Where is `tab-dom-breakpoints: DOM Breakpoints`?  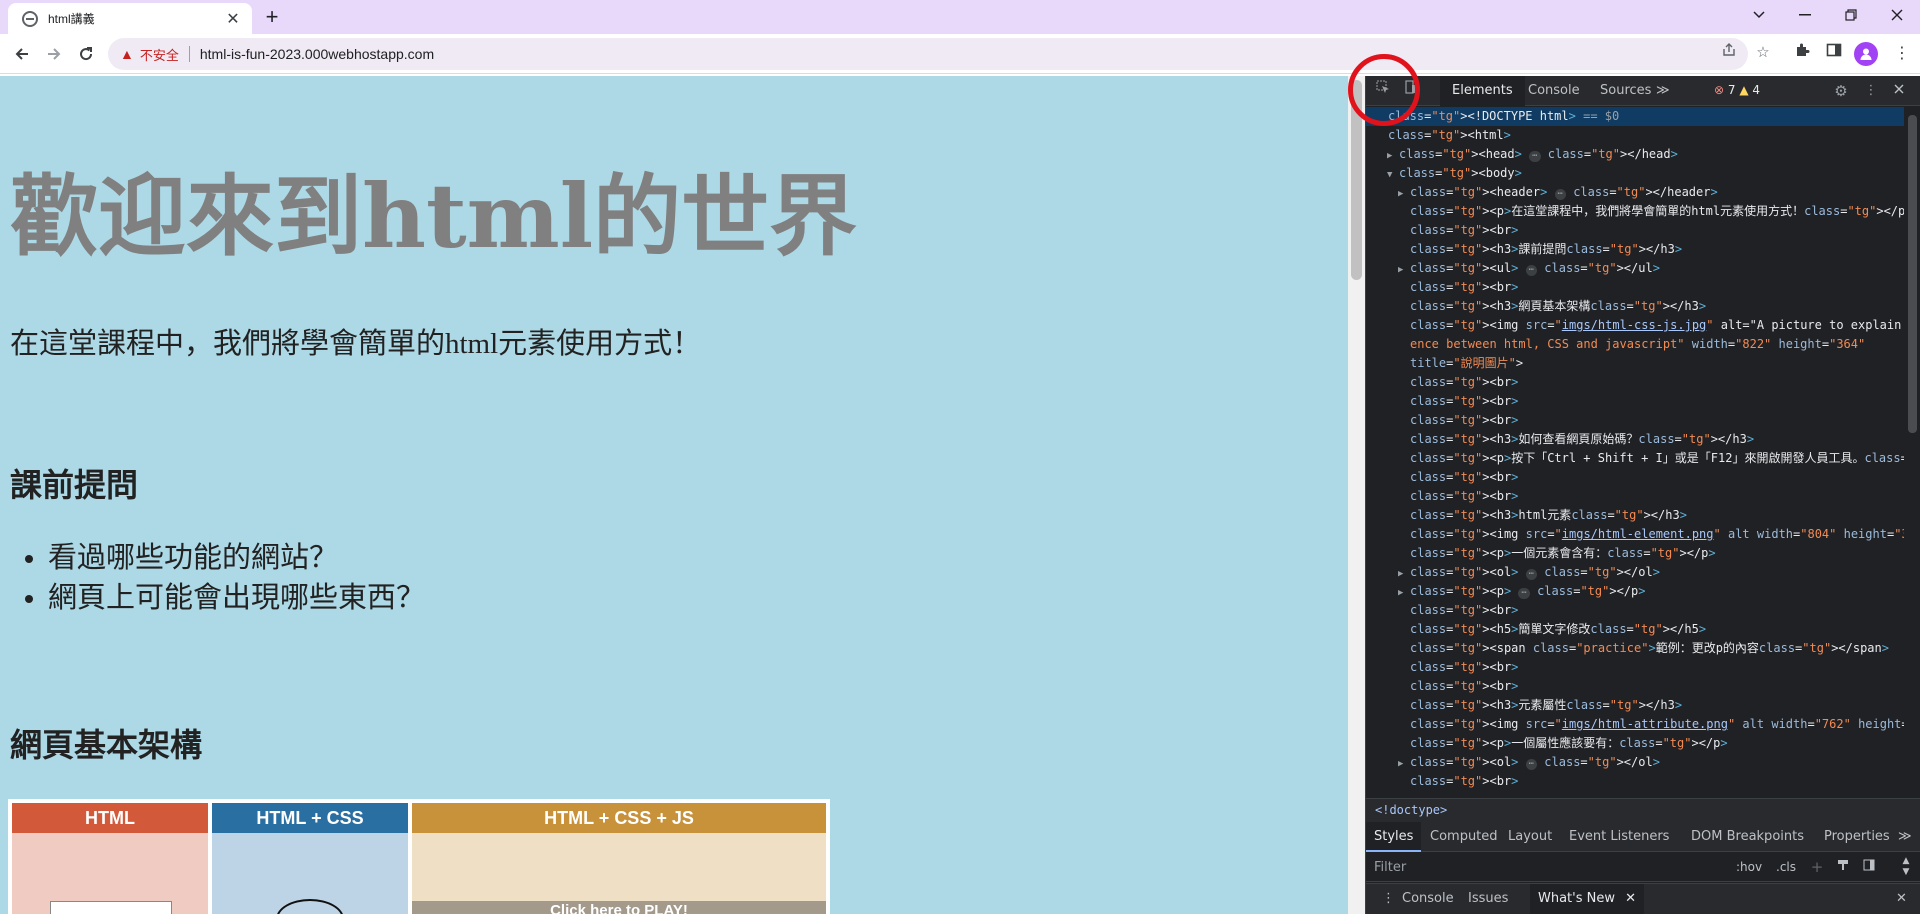 tab-dom-breakpoints: DOM Breakpoints is located at coordinates (1747, 837).